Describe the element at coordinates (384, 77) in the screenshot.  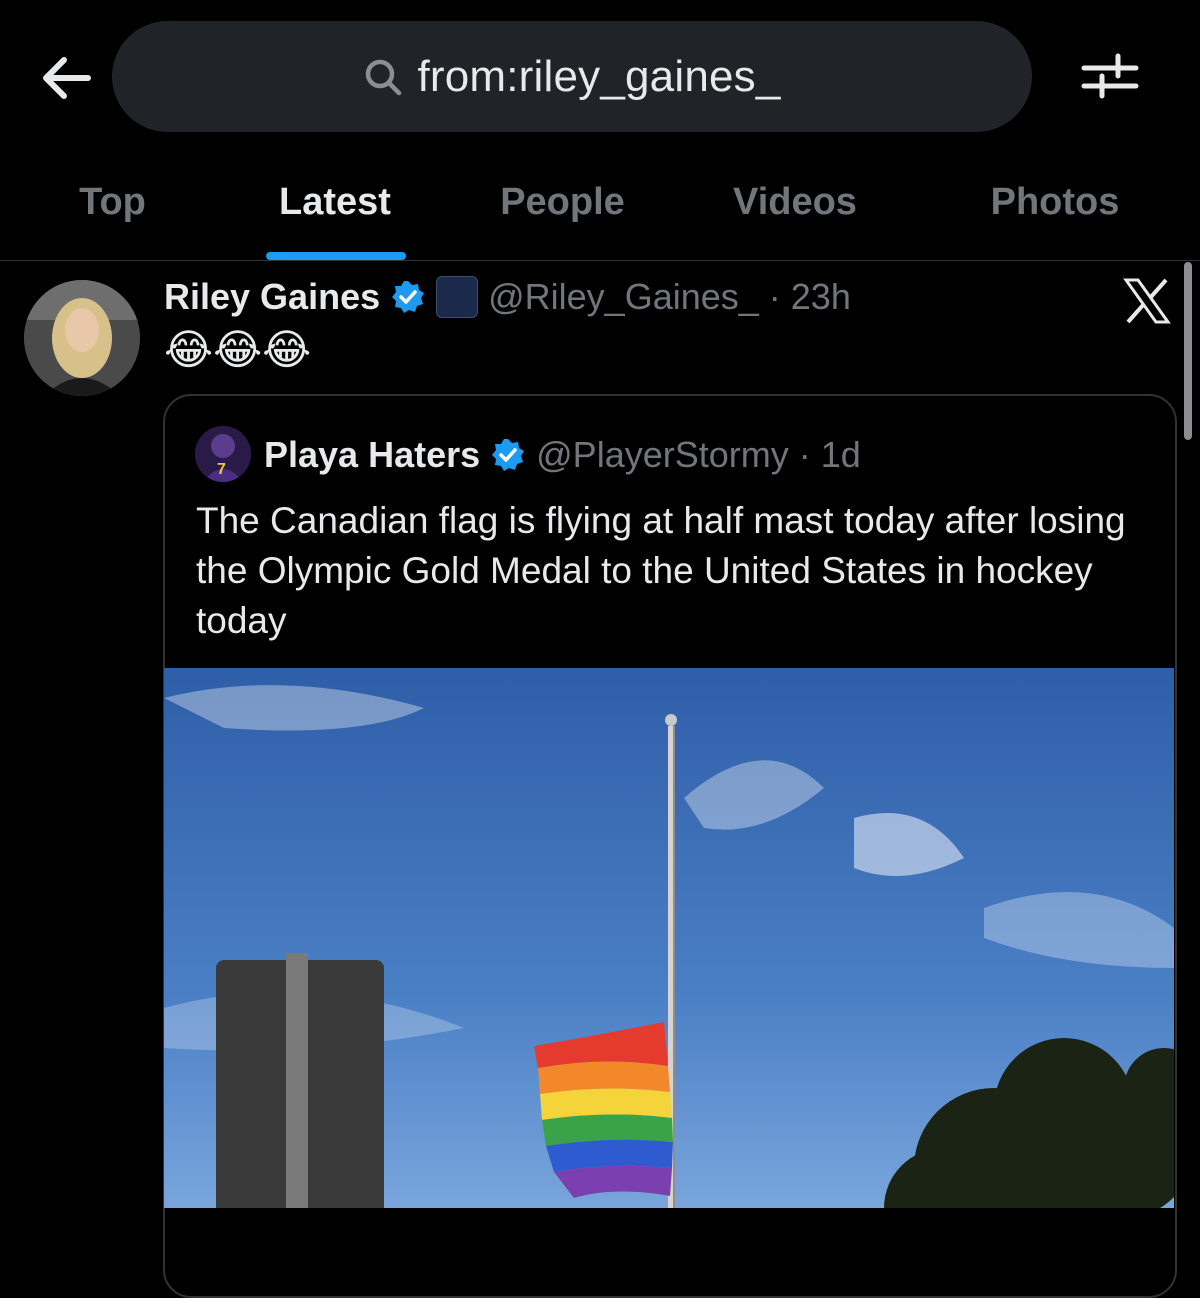
I see `search-icon` at that location.